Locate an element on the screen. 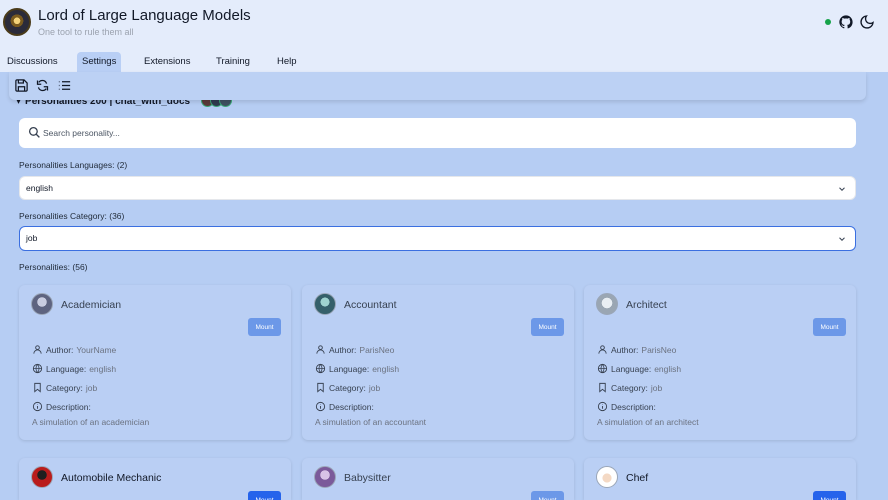  save-icon is located at coordinates (22, 86).